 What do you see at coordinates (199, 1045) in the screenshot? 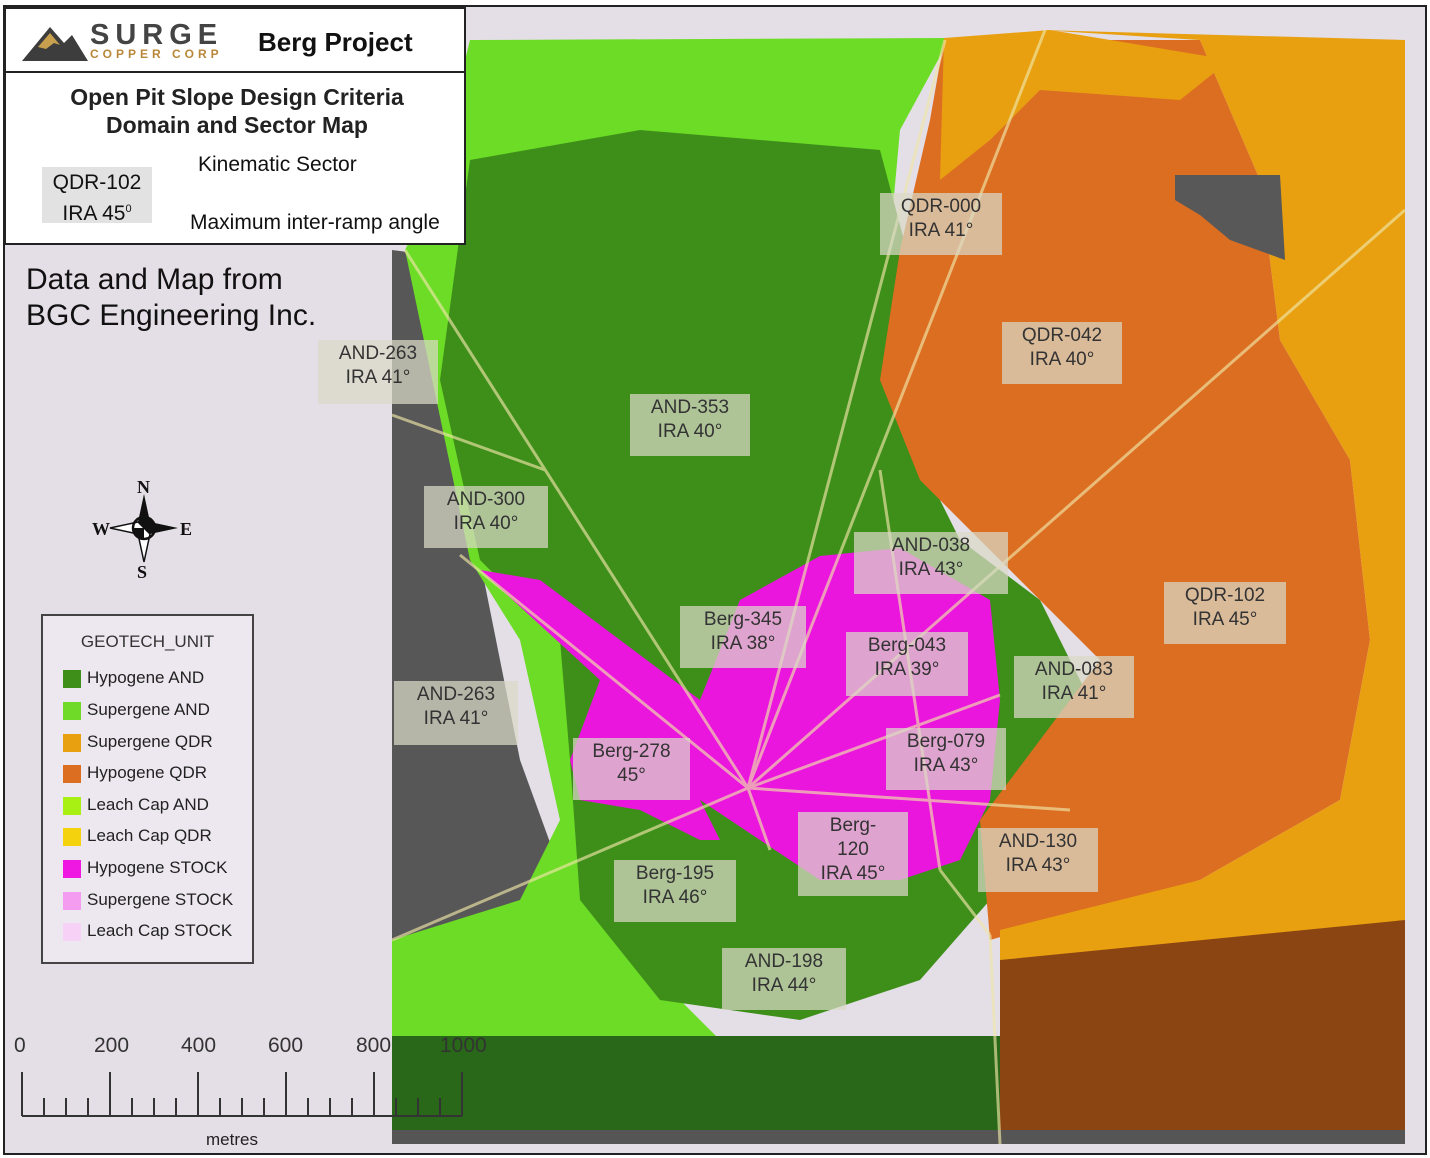
I see `scale-tick-label: 400` at bounding box center [199, 1045].